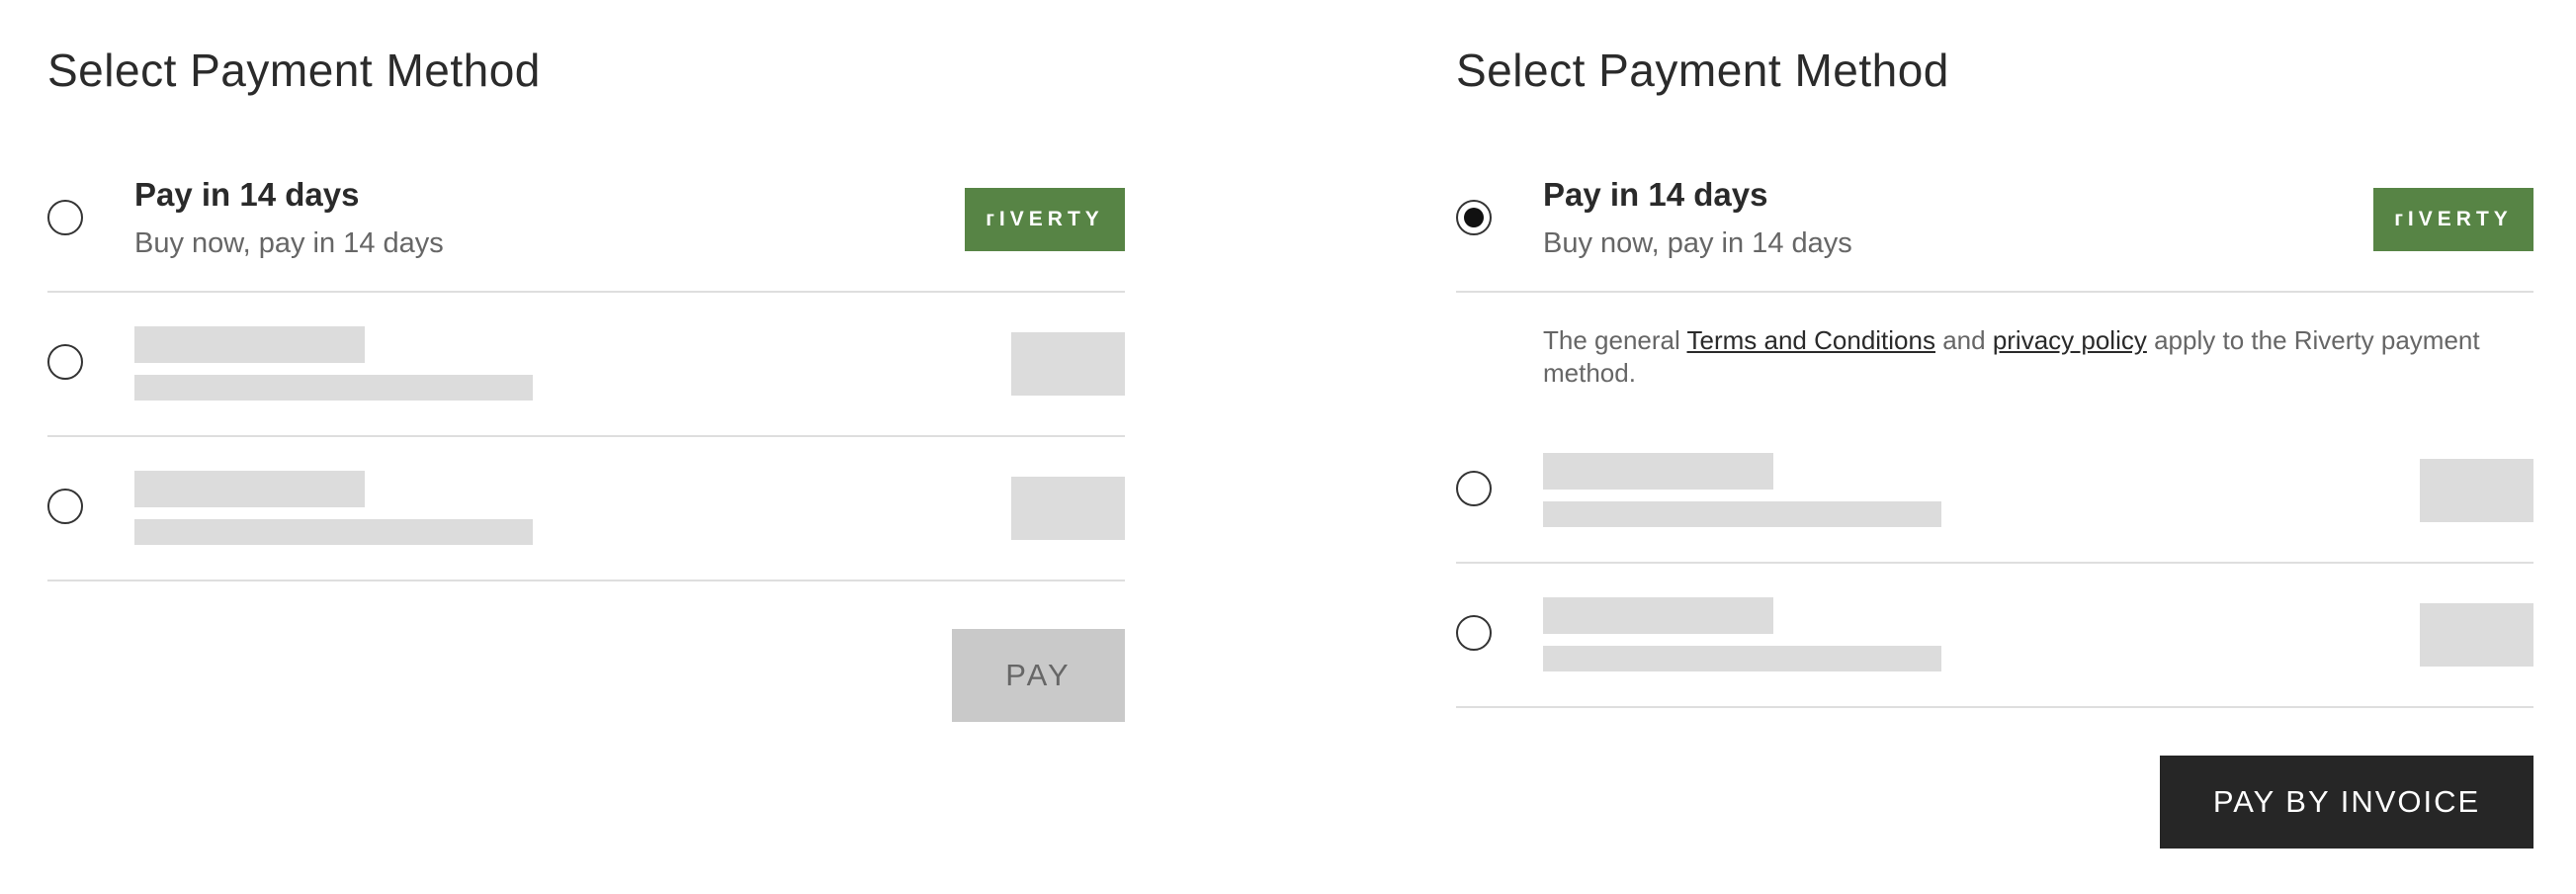  What do you see at coordinates (1038, 675) in the screenshot?
I see `pay-button: PAY` at bounding box center [1038, 675].